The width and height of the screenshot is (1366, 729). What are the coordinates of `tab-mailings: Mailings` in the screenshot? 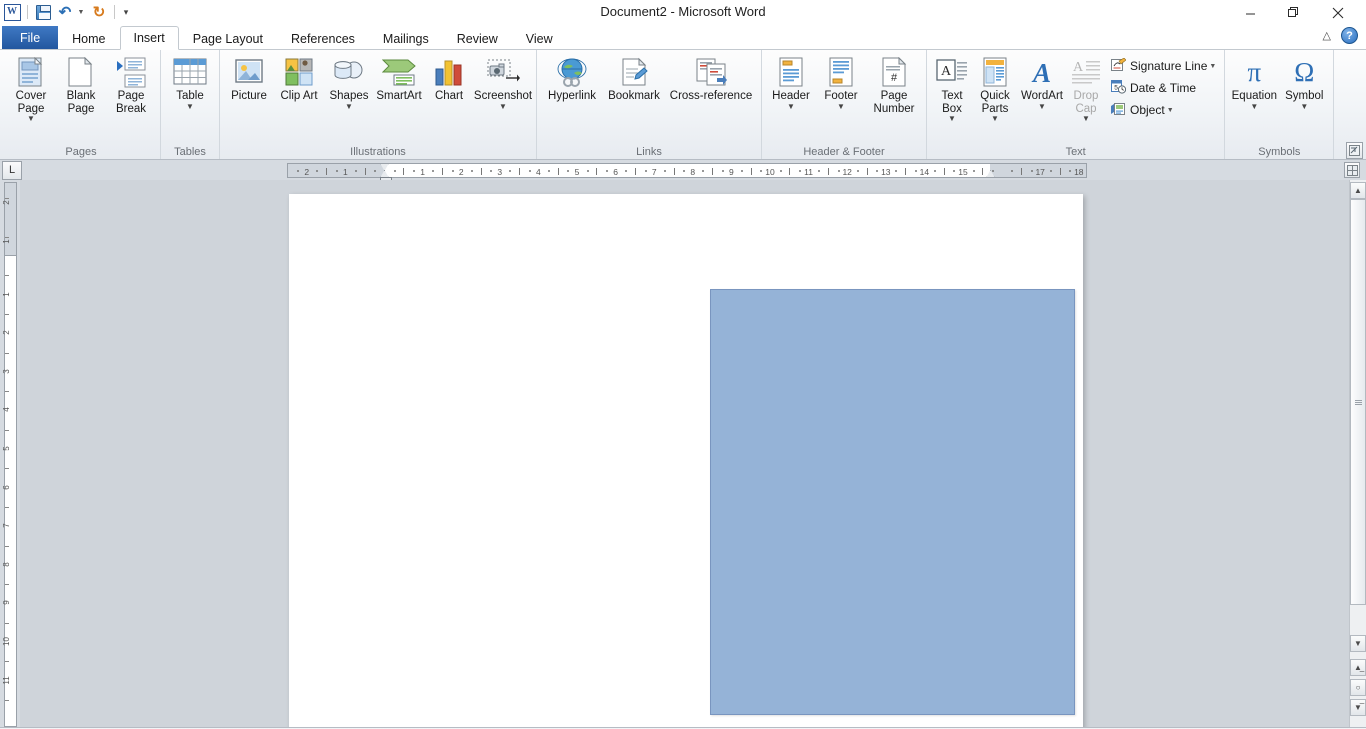 It's located at (406, 38).